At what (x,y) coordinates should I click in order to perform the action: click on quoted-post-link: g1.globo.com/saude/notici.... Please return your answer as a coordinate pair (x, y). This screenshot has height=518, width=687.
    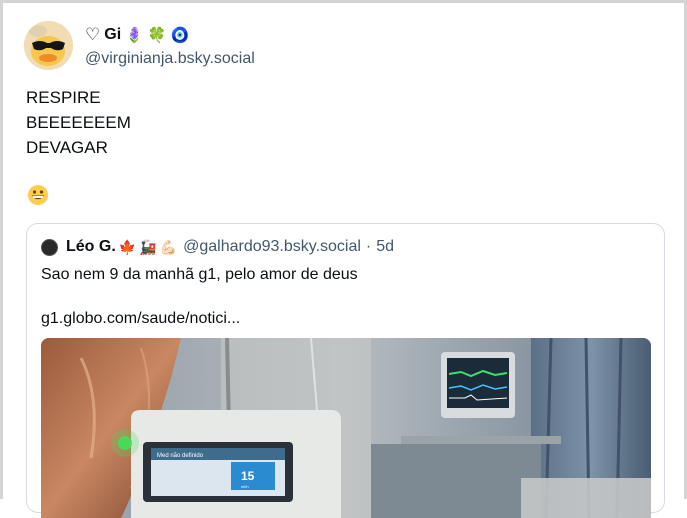
    Looking at the image, I should click on (140, 319).